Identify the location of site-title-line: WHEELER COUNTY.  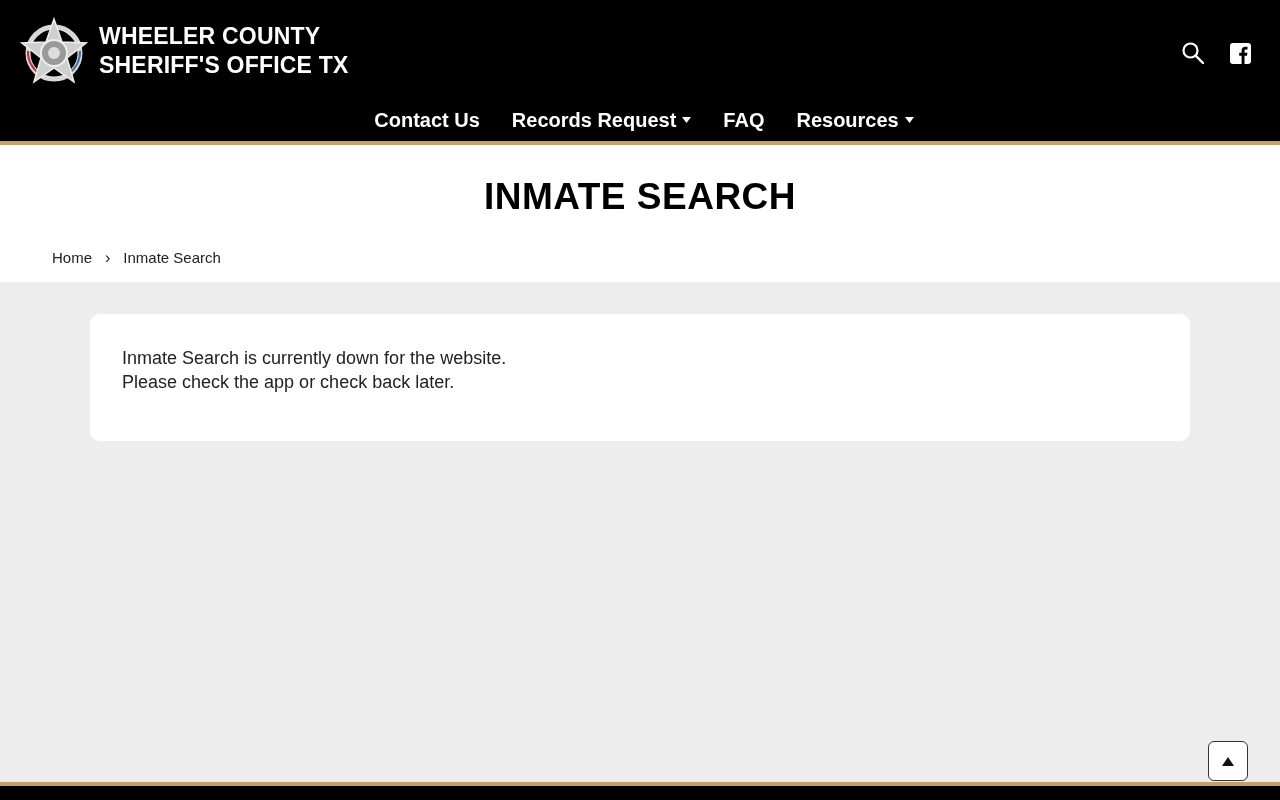
(224, 36).